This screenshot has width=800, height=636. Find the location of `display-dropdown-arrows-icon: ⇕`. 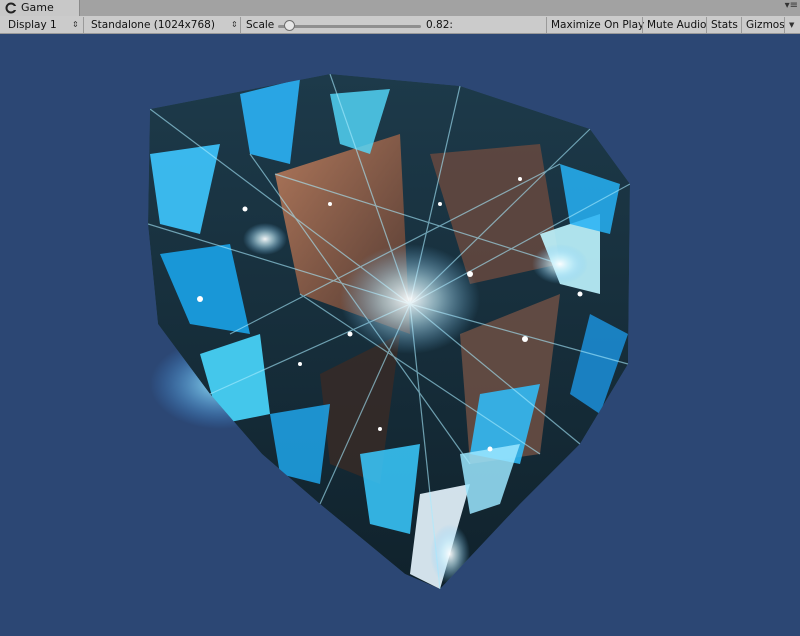

display-dropdown-arrows-icon: ⇕ is located at coordinates (75, 24).